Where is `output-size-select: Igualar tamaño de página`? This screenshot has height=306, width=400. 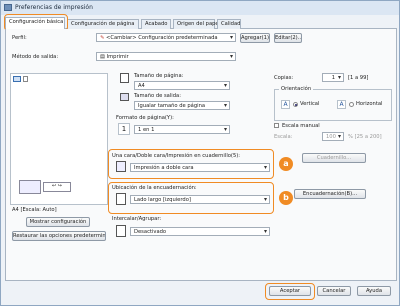
output-size-select: Igualar tamaño de página is located at coordinates (182, 105).